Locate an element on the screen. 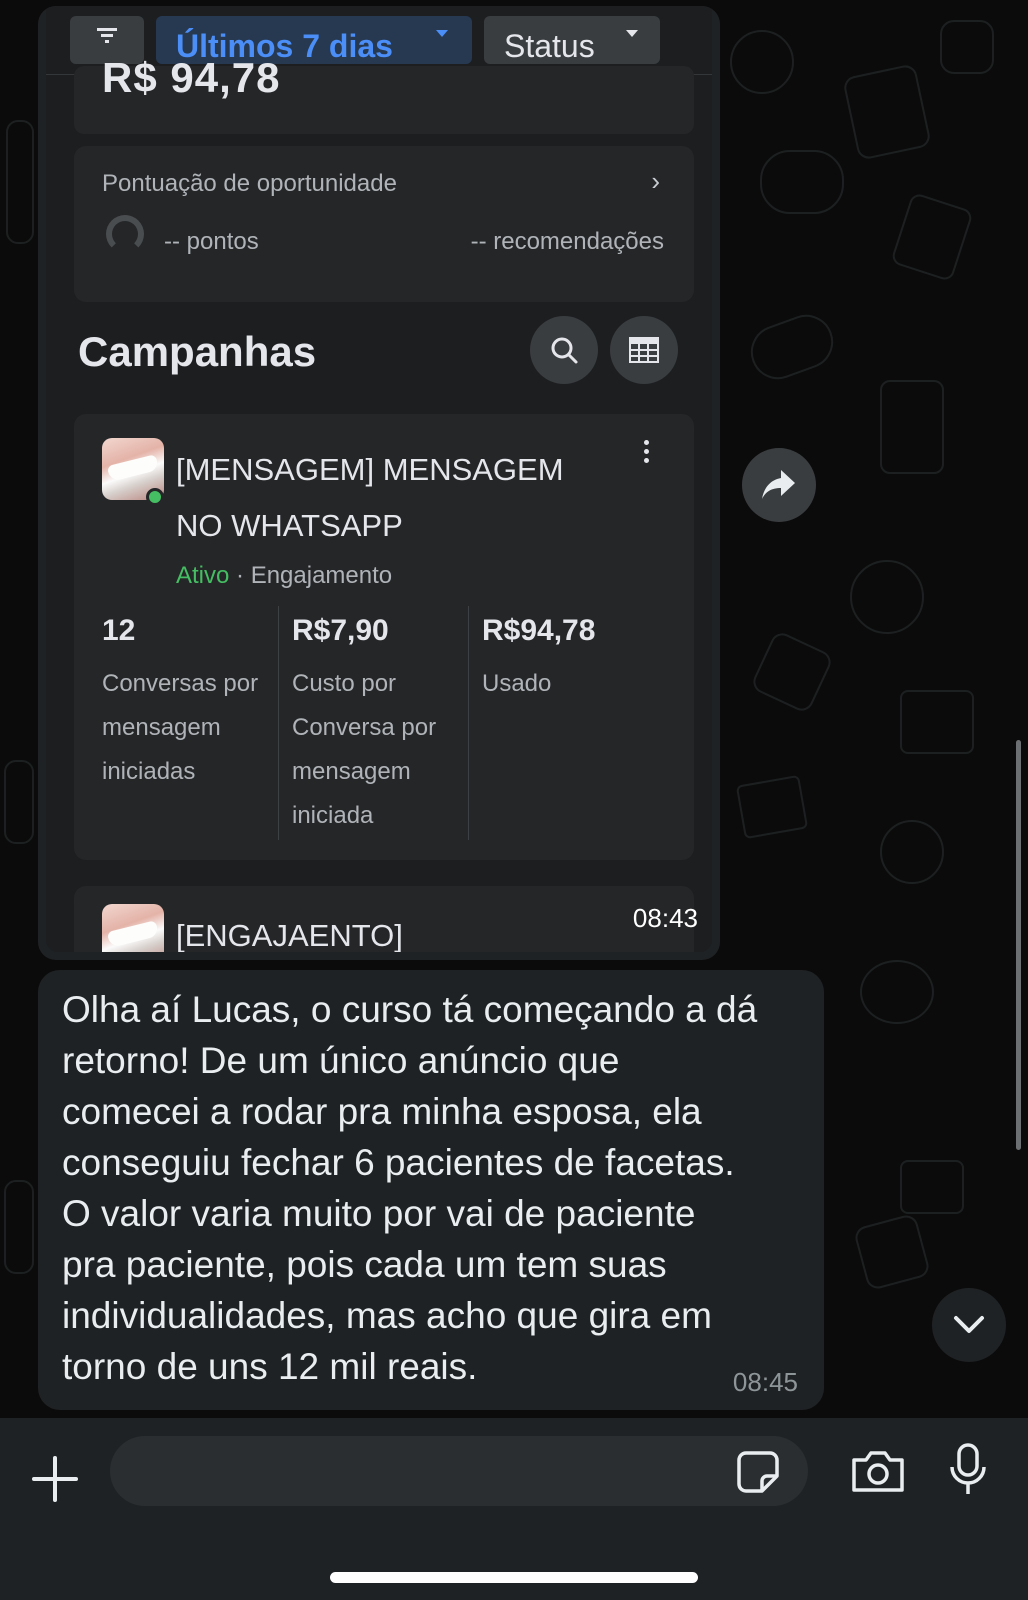 Image resolution: width=1028 pixels, height=1600 pixels. message-time: 08:45 is located at coordinates (765, 1382).